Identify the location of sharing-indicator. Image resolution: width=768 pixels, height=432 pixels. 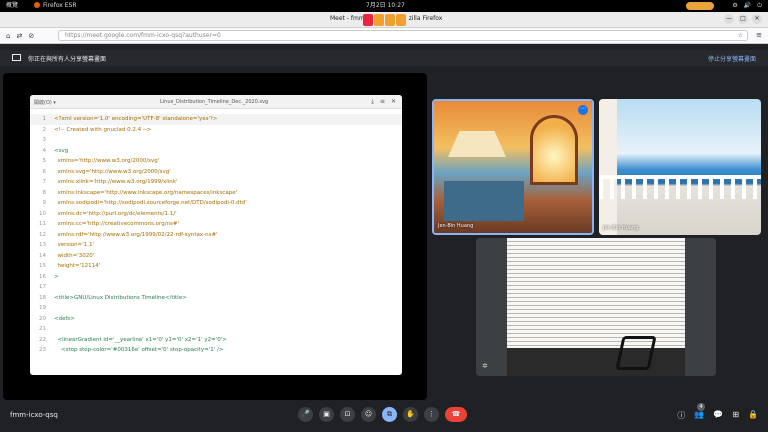
(384, 20).